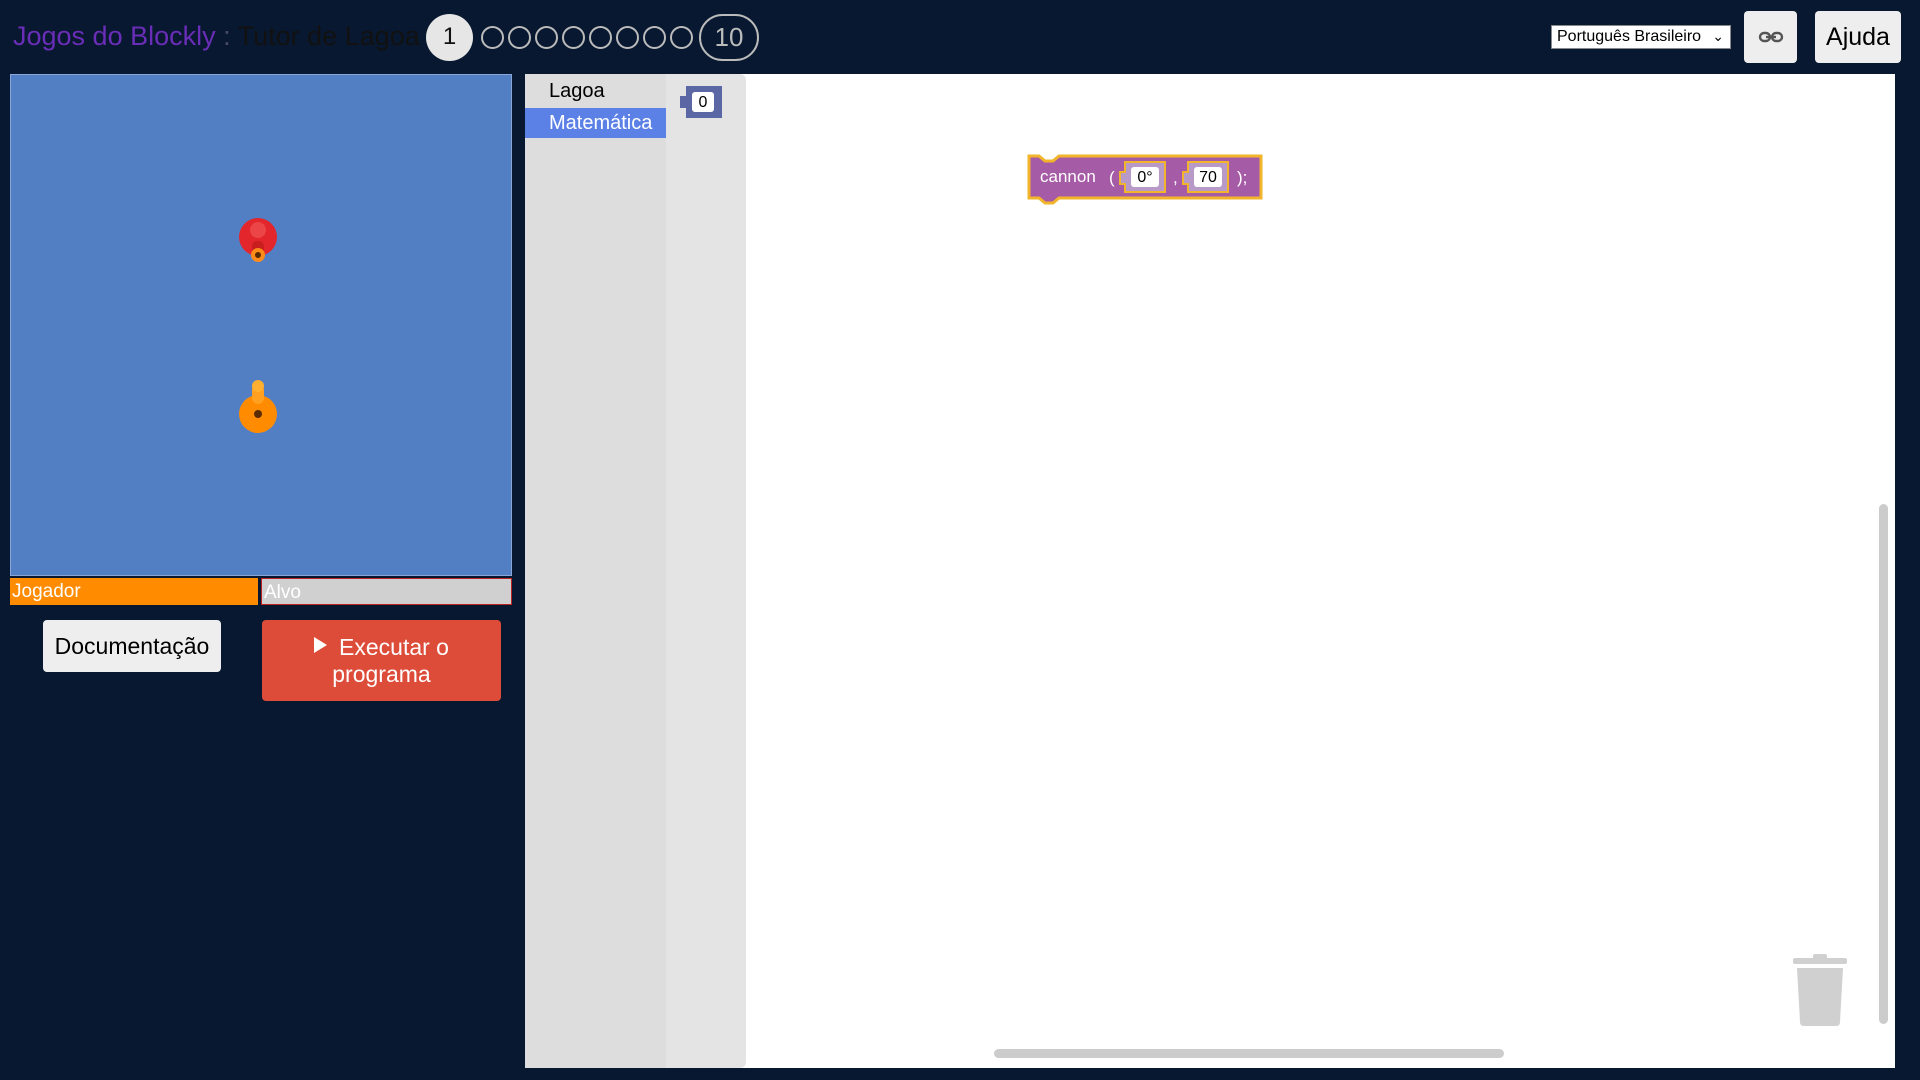  I want to click on run-program-label: Executar o programa, so click(381, 661).